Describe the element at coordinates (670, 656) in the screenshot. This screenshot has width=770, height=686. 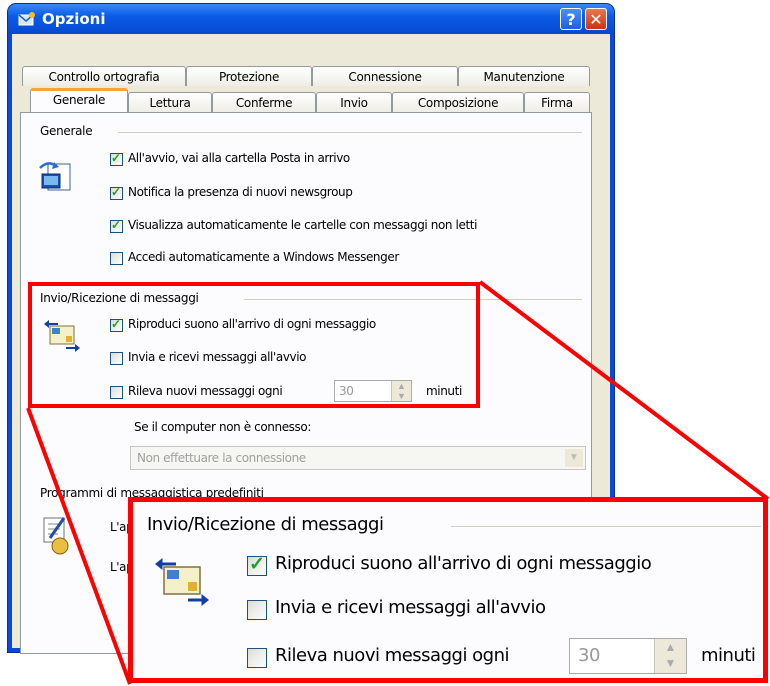
I see `zoom-spinner-arrows-icon: ▲ ▼` at that location.